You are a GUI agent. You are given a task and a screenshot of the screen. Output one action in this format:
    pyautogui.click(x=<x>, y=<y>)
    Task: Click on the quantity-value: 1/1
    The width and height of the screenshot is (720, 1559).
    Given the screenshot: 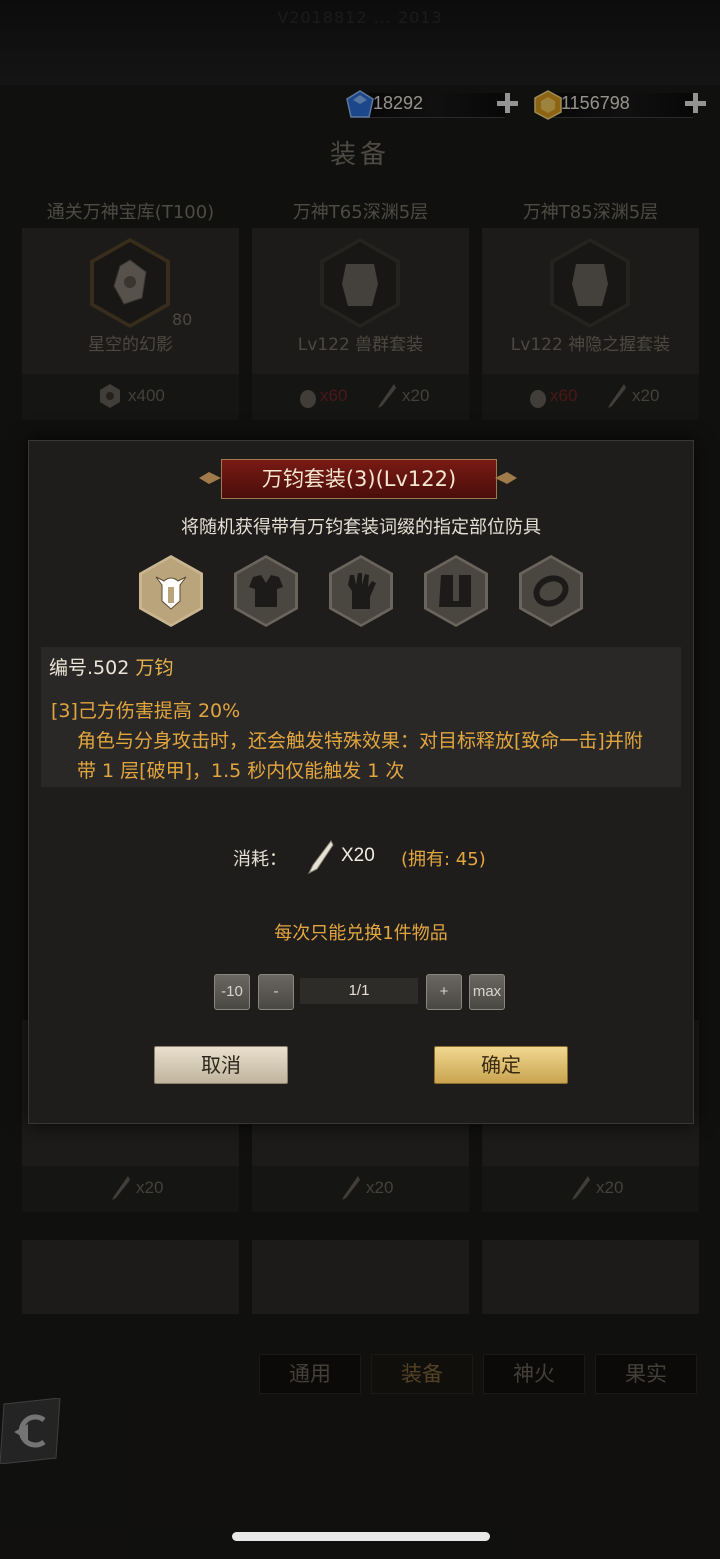 What is the action you would take?
    pyautogui.click(x=359, y=991)
    